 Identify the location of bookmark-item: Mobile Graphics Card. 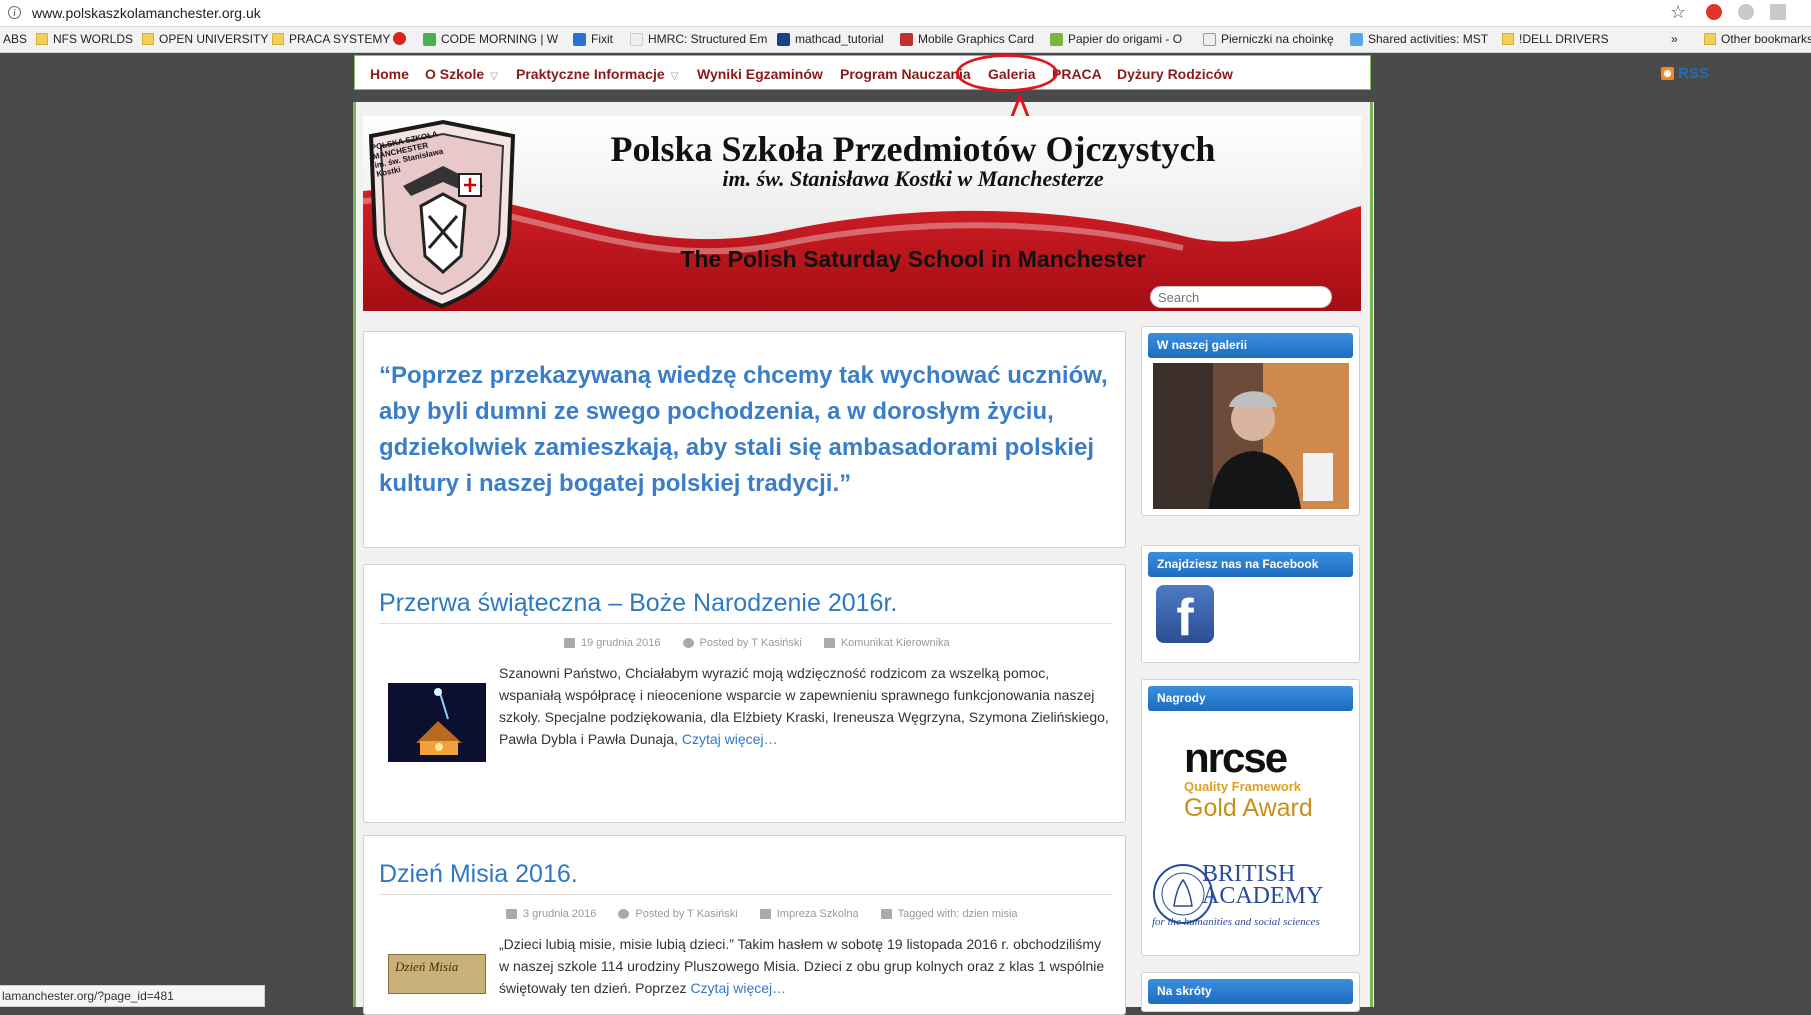
(967, 39).